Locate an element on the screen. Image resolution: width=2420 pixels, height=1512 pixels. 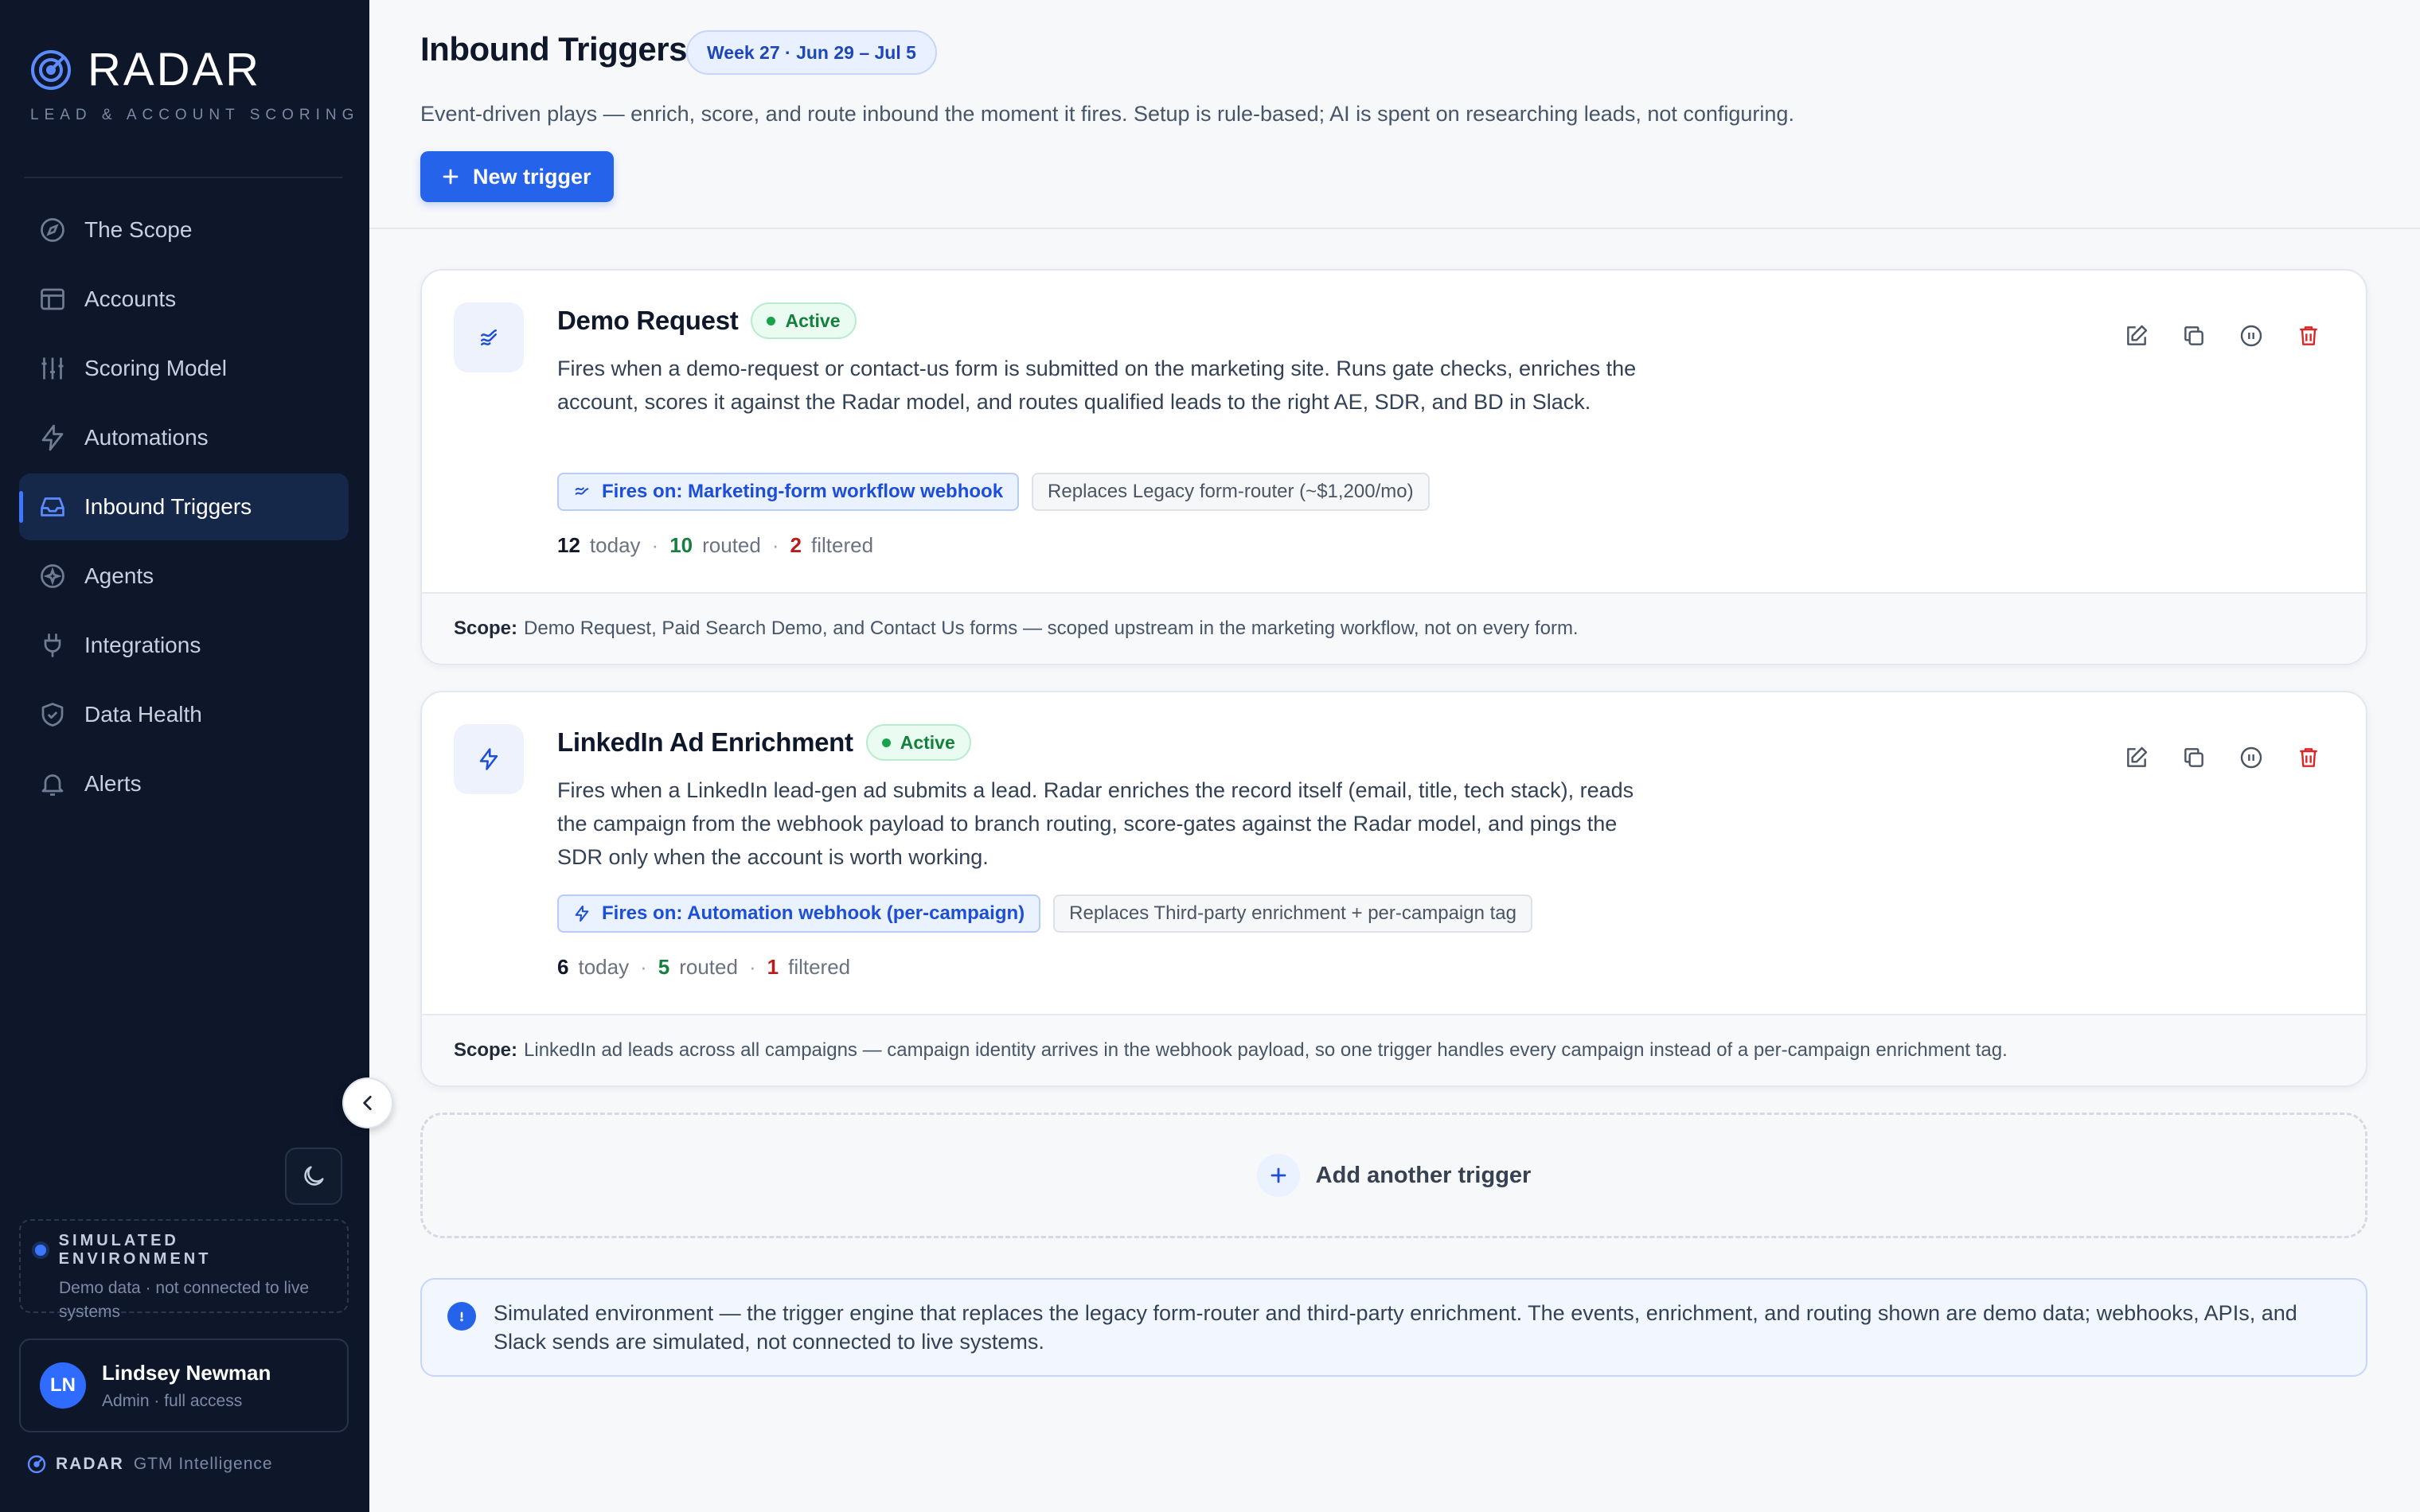
stat-filtered-count: 1 is located at coordinates (773, 967).